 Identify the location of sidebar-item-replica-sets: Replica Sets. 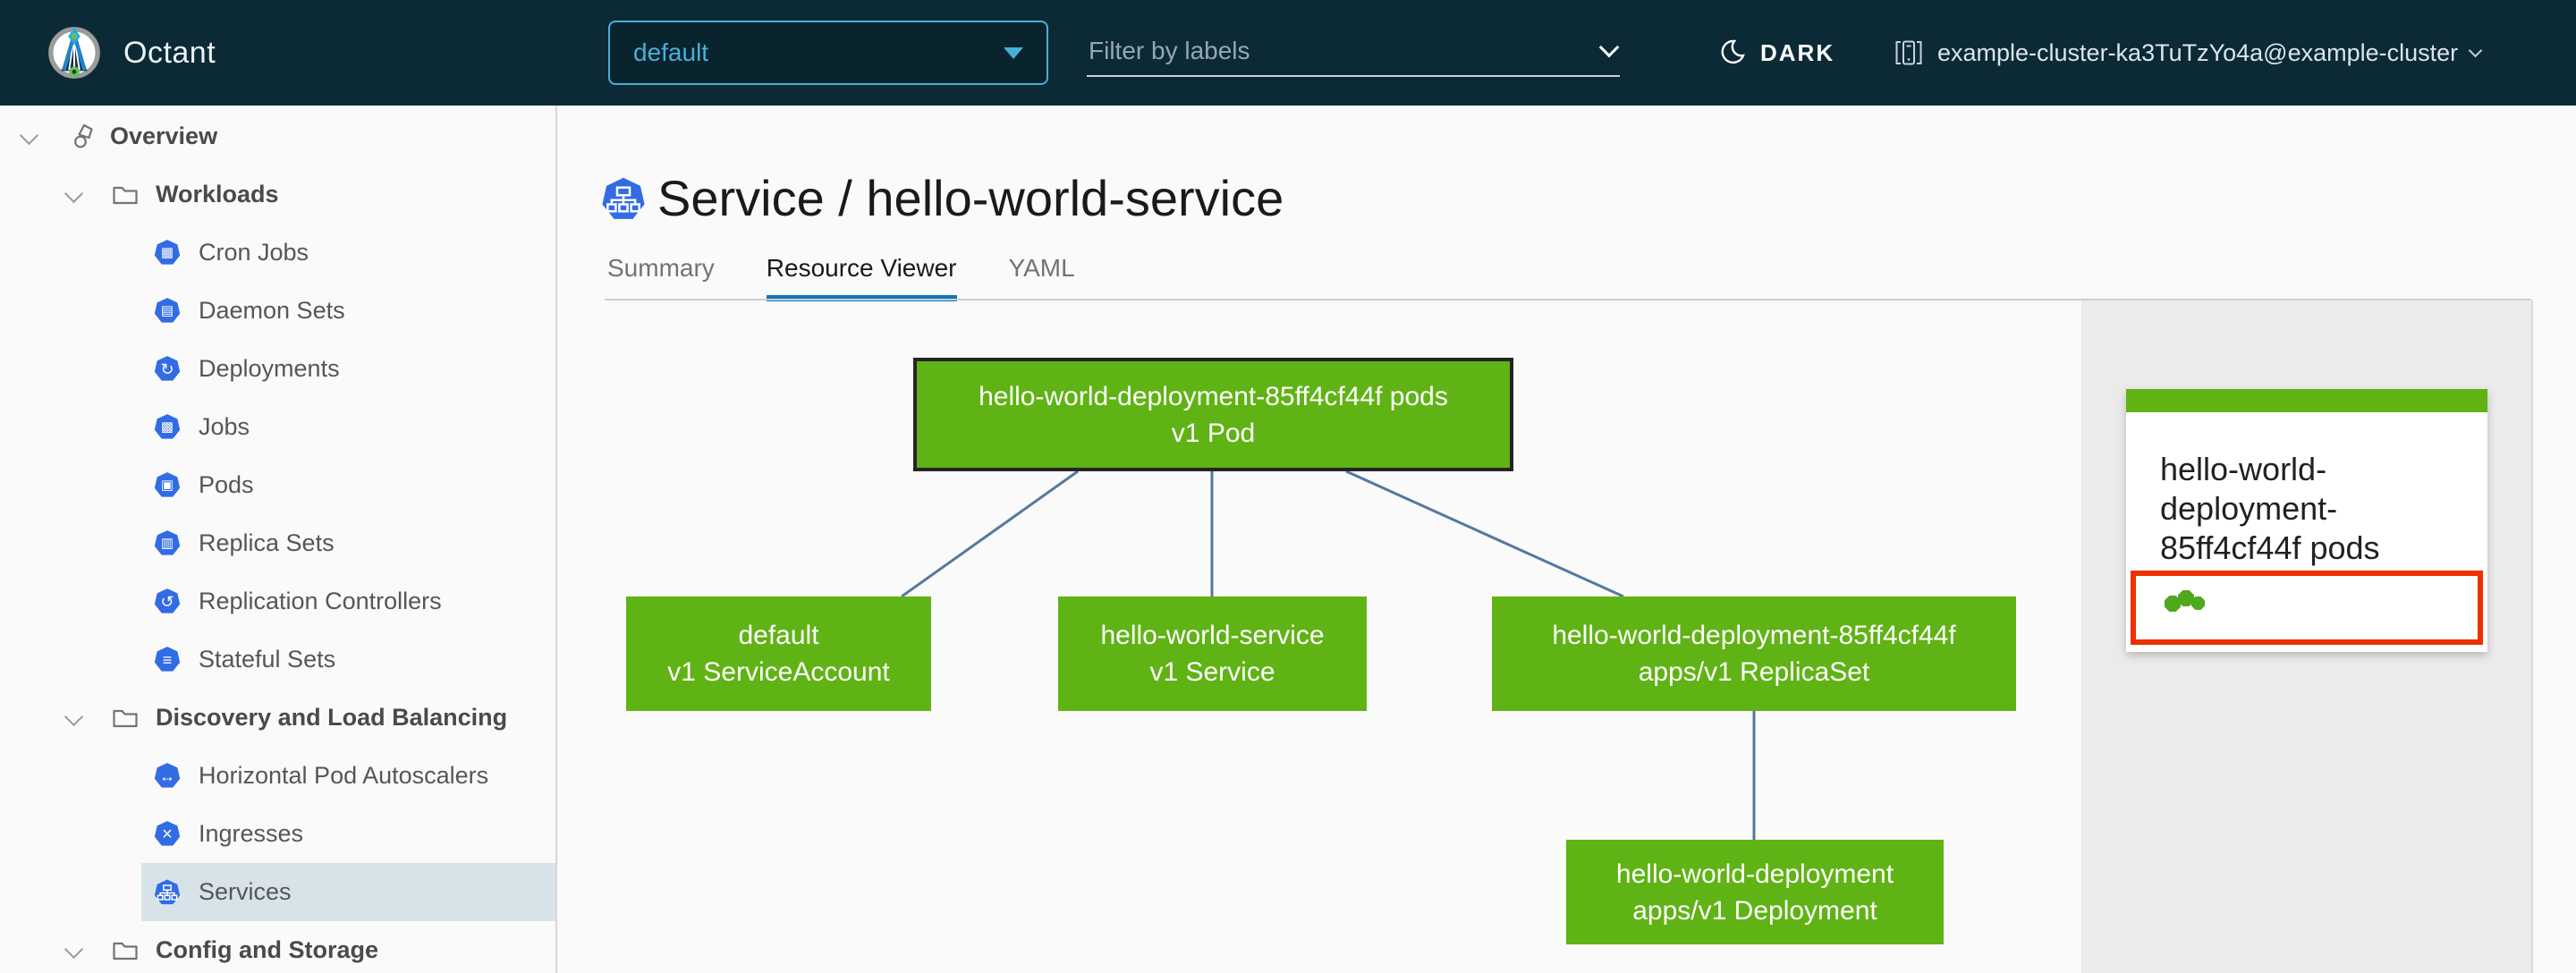
(348, 543).